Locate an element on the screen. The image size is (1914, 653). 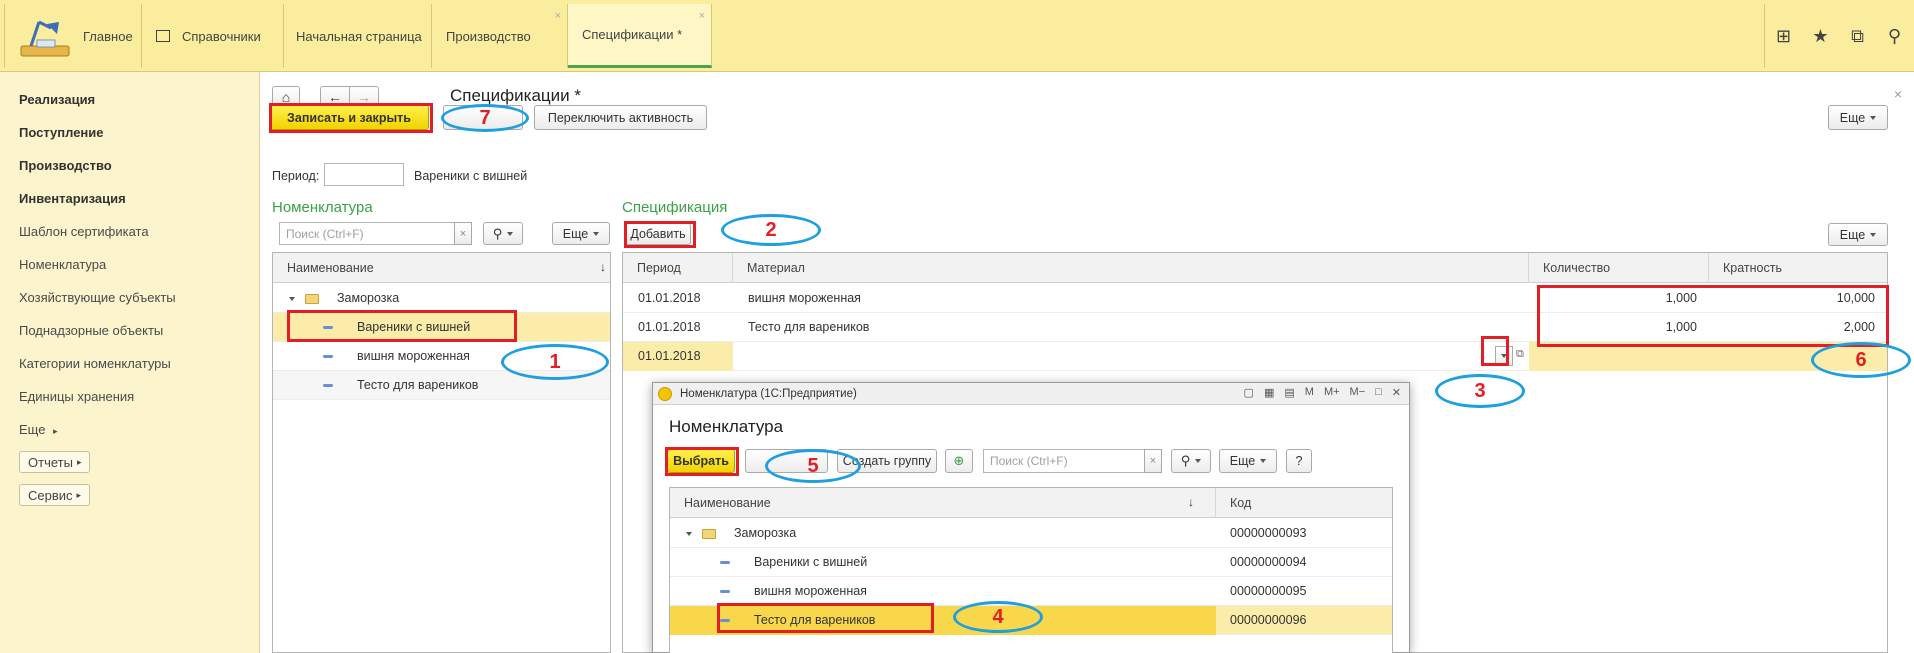
cell-material: Тесто для вареников is located at coordinates (809, 327).